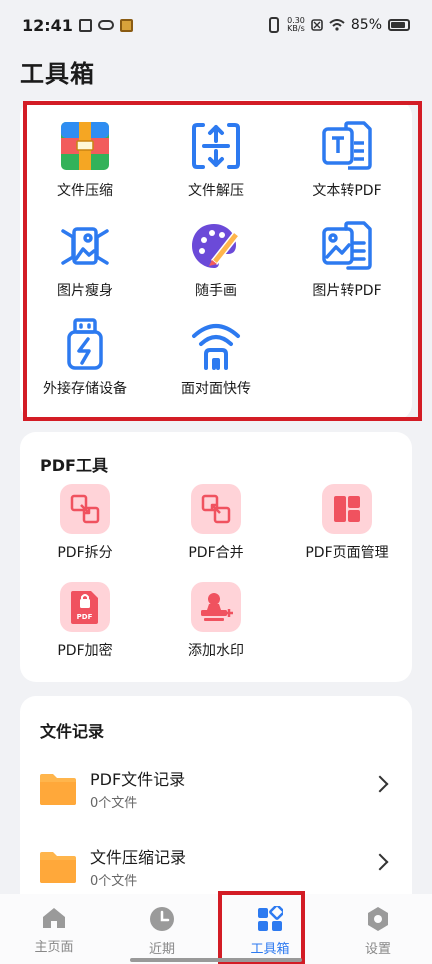 The image size is (432, 964). I want to click on image-to-pdf-icon, so click(347, 246).